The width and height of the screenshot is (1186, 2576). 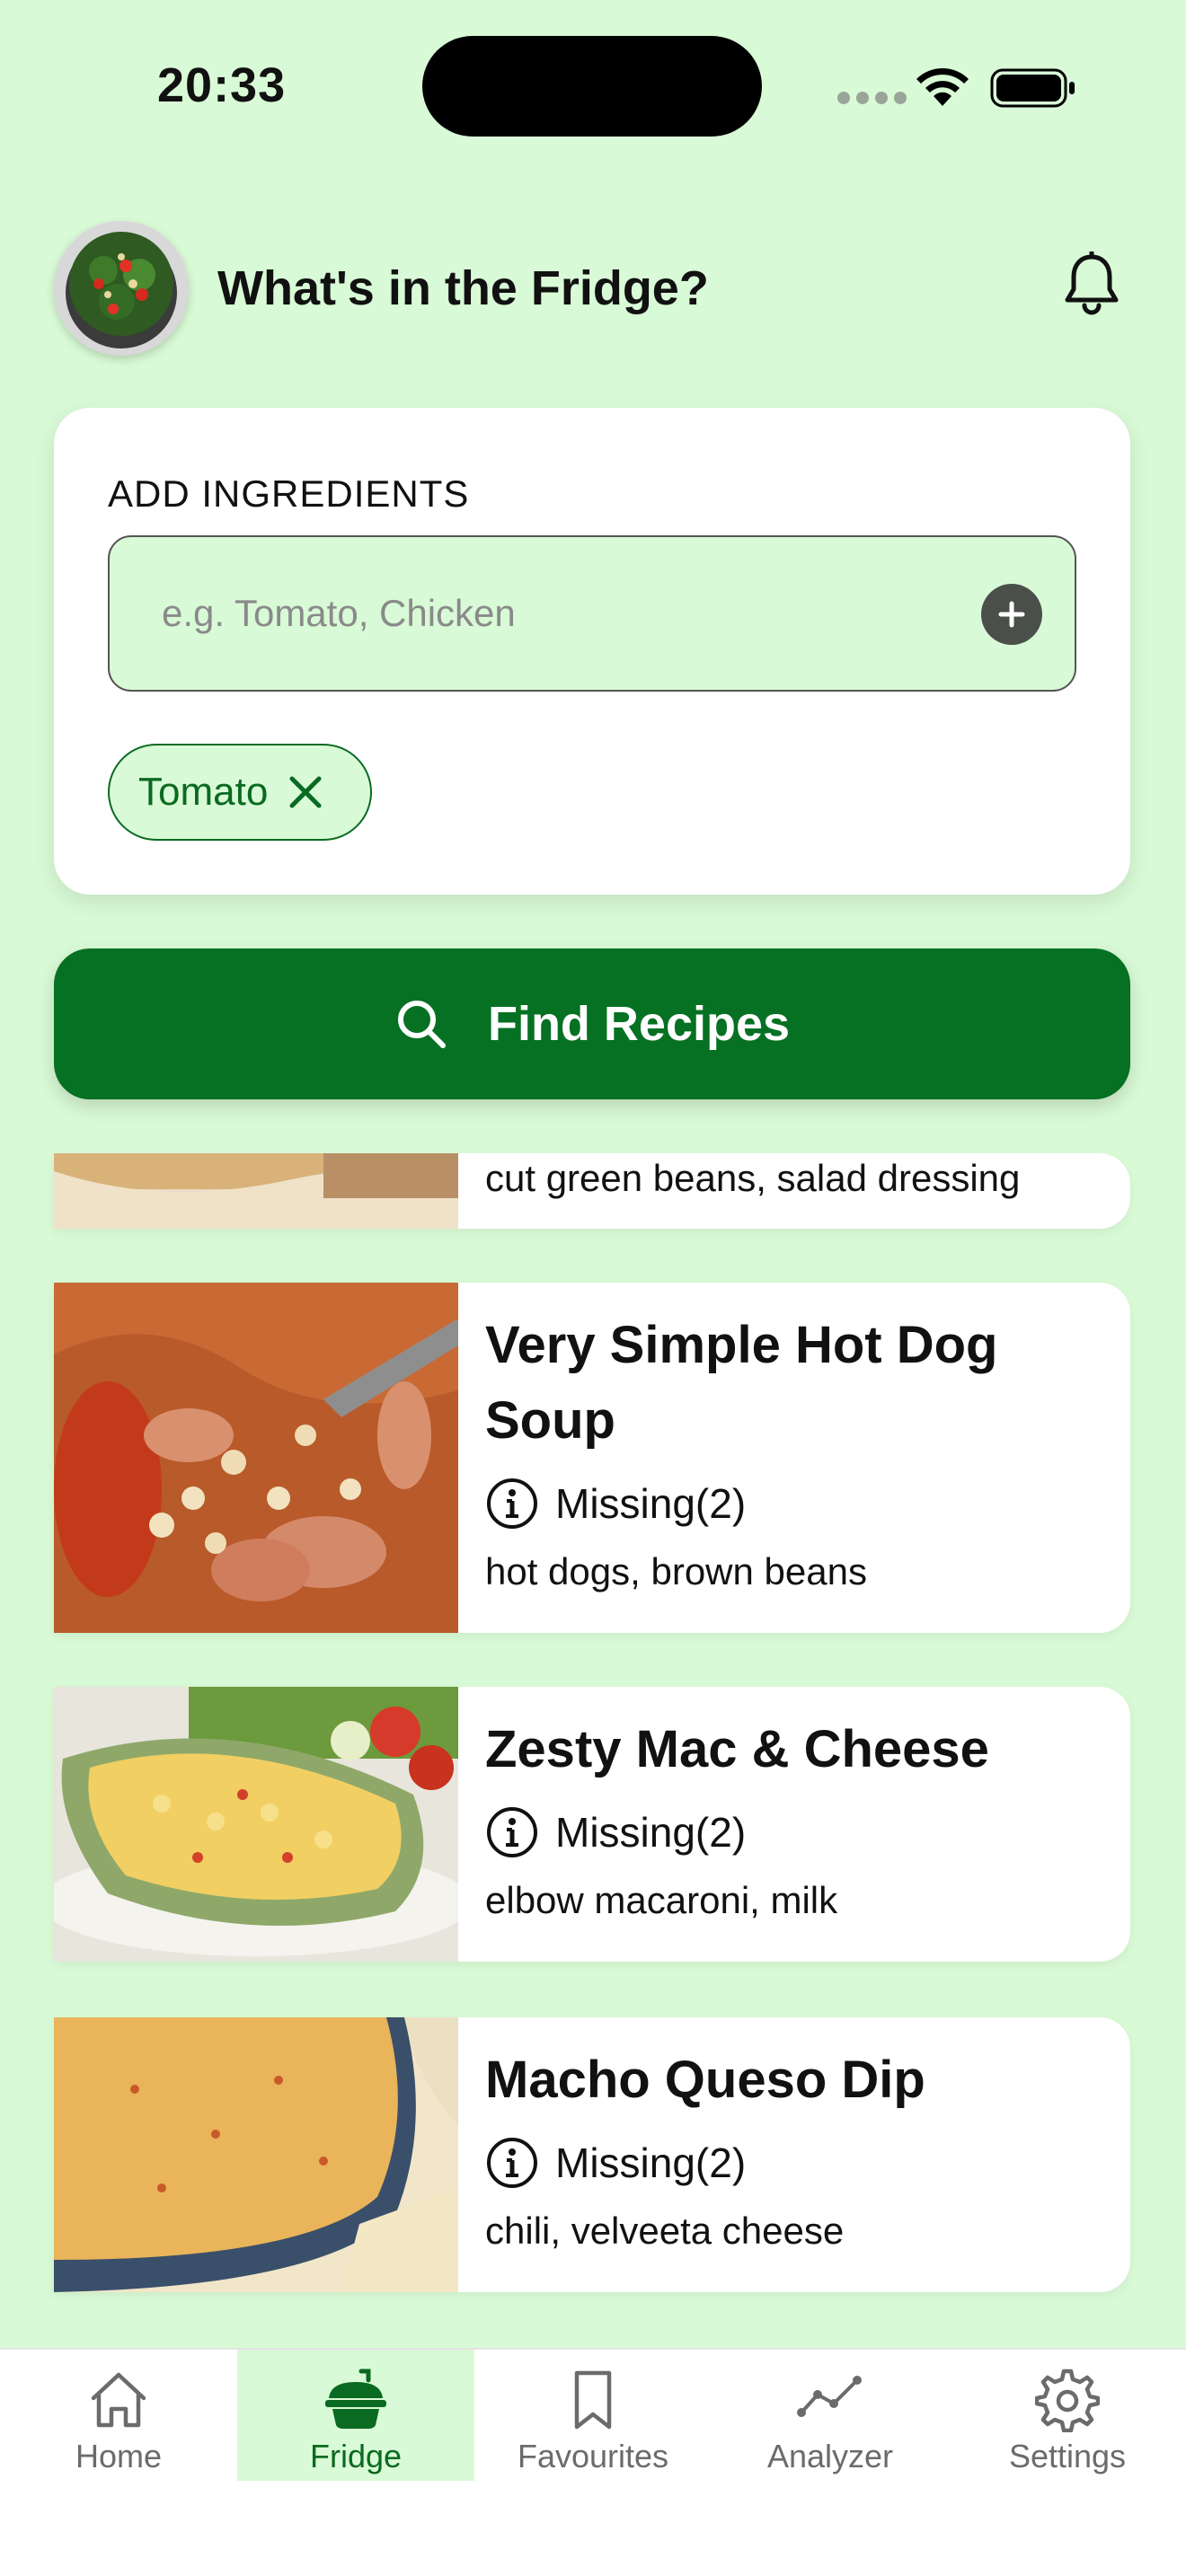 I want to click on cellular-signal-icon, so click(x=872, y=98).